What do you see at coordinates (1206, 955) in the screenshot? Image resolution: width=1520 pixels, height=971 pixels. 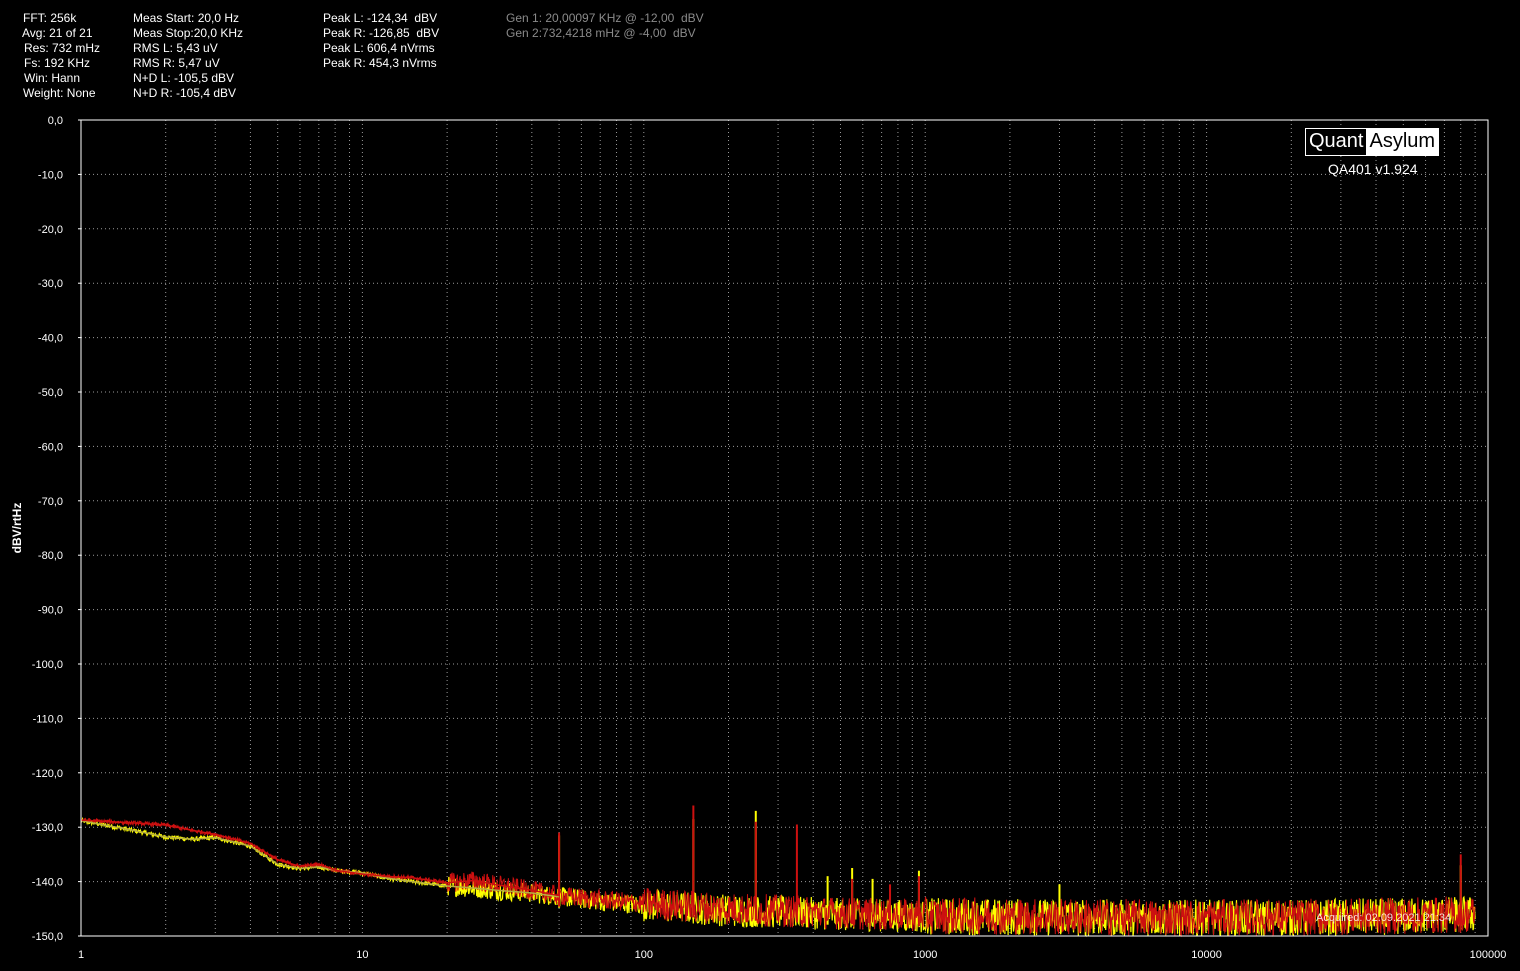 I see `x-tick-label: 10000` at bounding box center [1206, 955].